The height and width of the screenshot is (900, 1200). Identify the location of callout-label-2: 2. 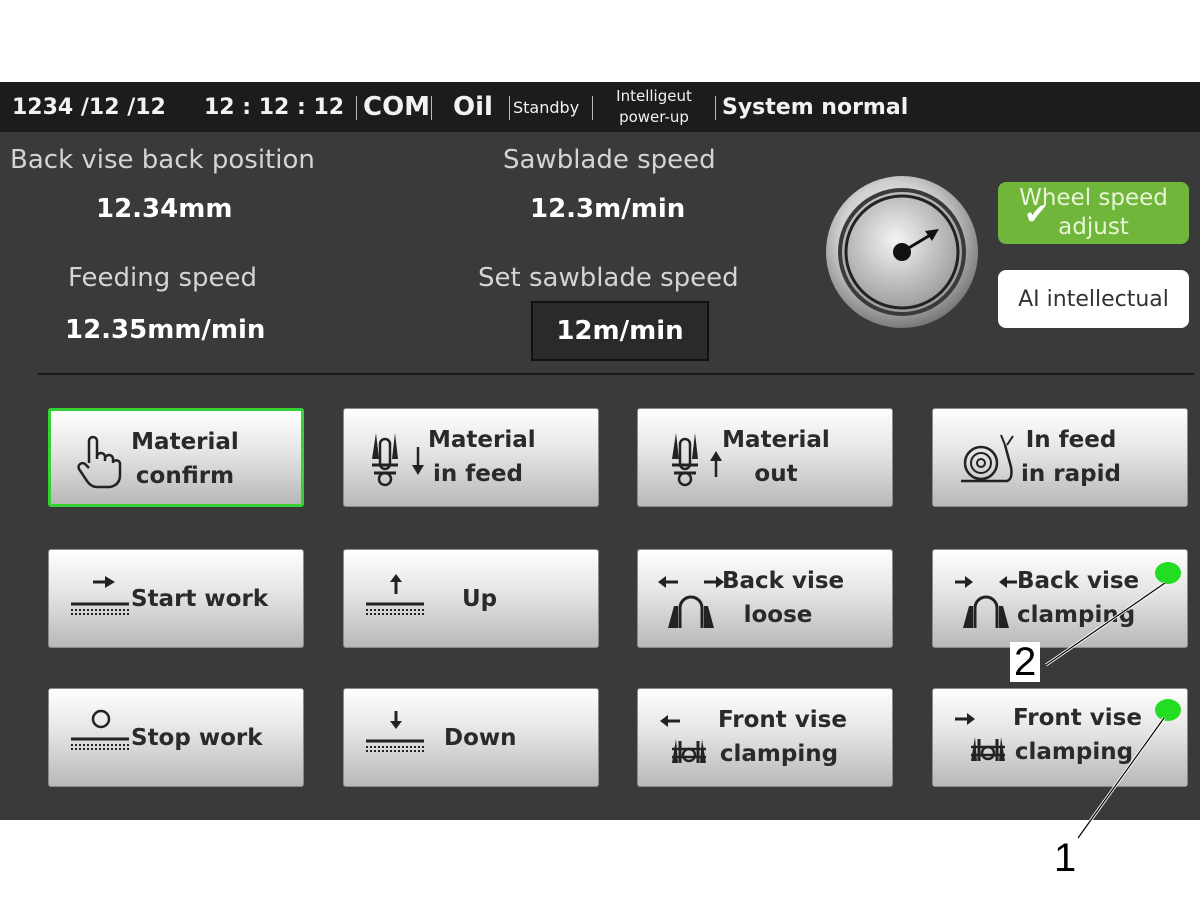
(1025, 662).